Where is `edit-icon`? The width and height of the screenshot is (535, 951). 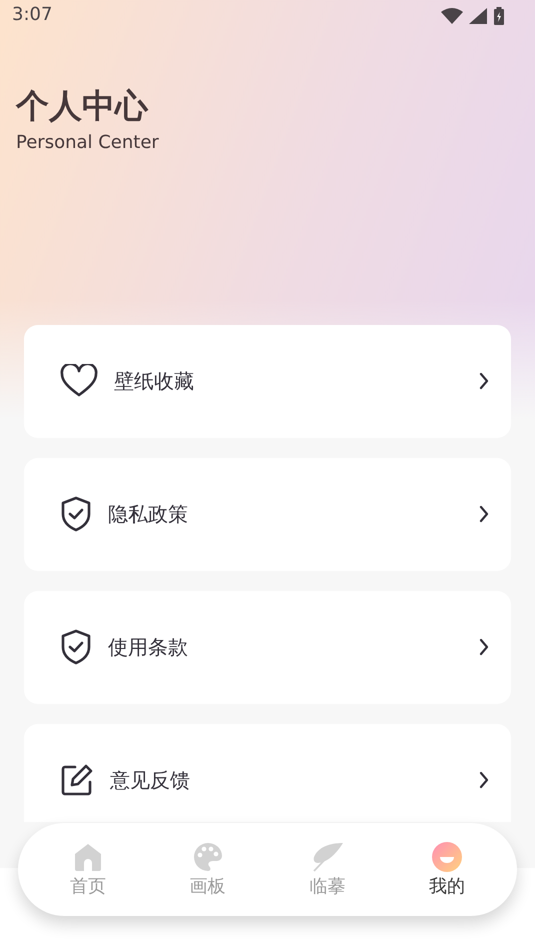 edit-icon is located at coordinates (77, 779).